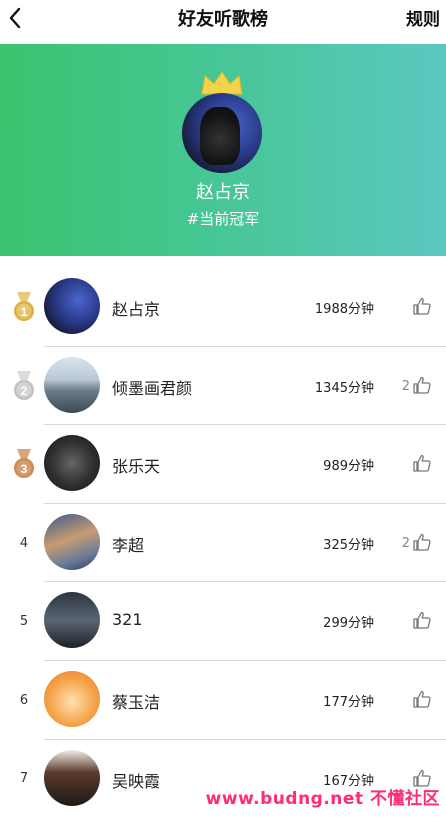  Describe the element at coordinates (223, 386) in the screenshot. I see `ranking-row: 2 倾墨画君颜 1345分钟 2` at that location.